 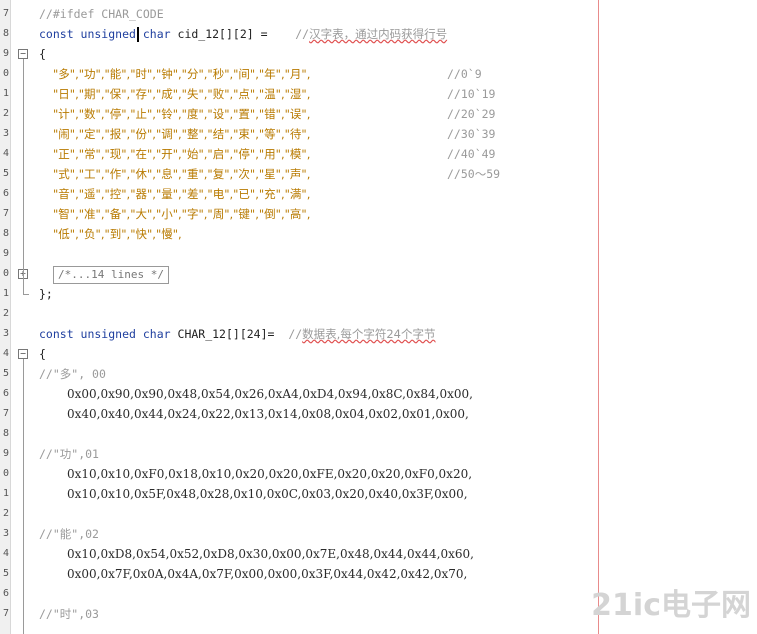 What do you see at coordinates (378, 234) in the screenshot?
I see `code-line: 8 "低","负","到","快","慢",` at bounding box center [378, 234].